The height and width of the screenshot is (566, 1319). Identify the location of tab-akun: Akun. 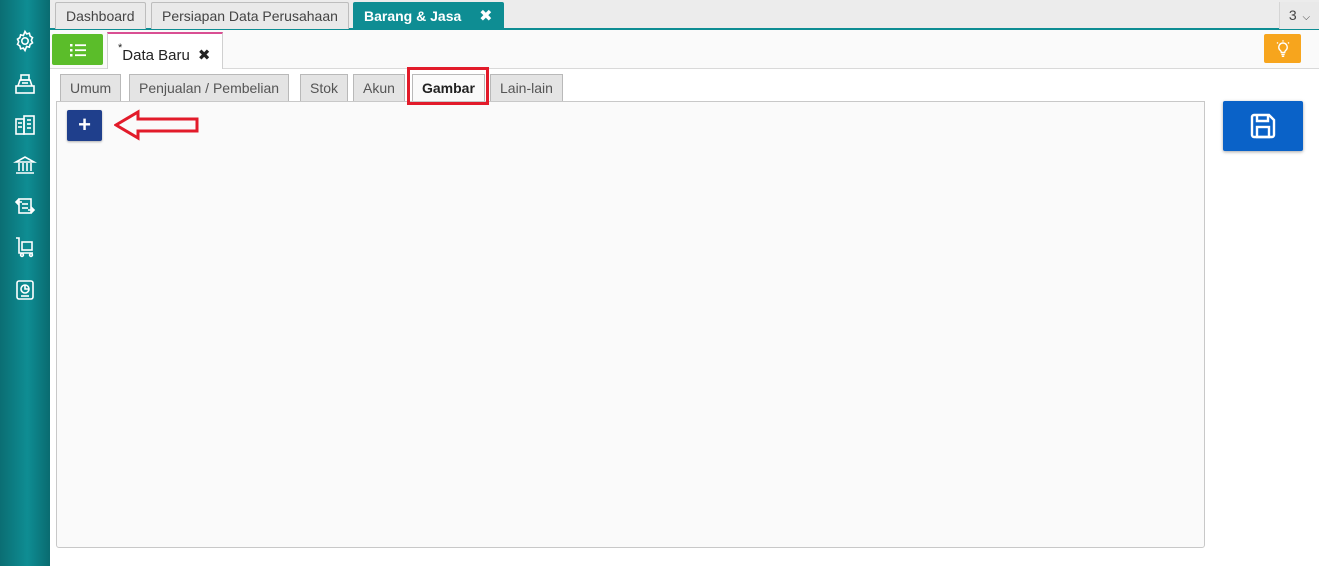
(379, 87).